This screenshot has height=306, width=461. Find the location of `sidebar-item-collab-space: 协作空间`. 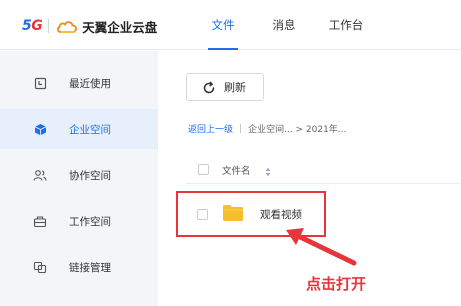

sidebar-item-collab-space: 协作空间 is located at coordinates (79, 175).